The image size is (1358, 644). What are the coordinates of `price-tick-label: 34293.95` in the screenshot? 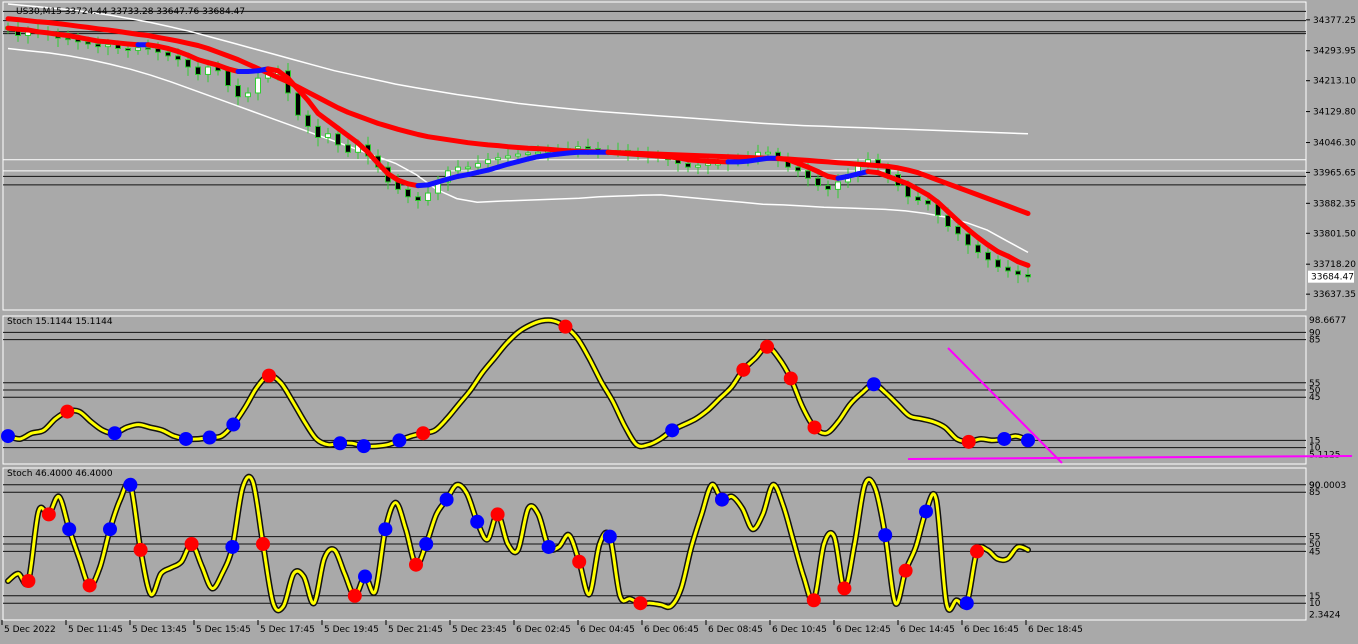 It's located at (1334, 52).